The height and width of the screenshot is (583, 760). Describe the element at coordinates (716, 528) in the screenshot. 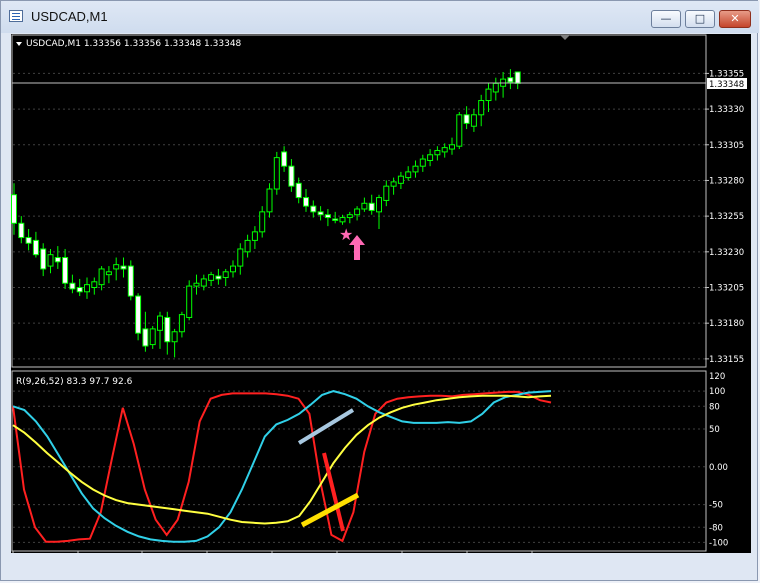

I see `indicator-level-label: -80` at that location.